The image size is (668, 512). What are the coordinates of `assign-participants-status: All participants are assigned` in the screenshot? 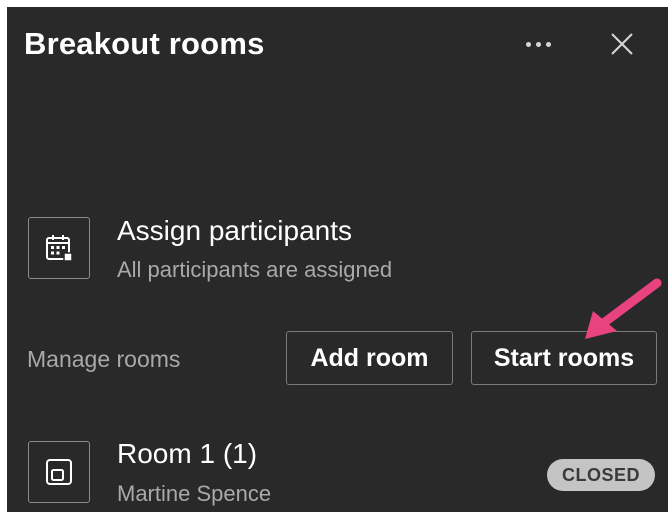 It's located at (255, 269).